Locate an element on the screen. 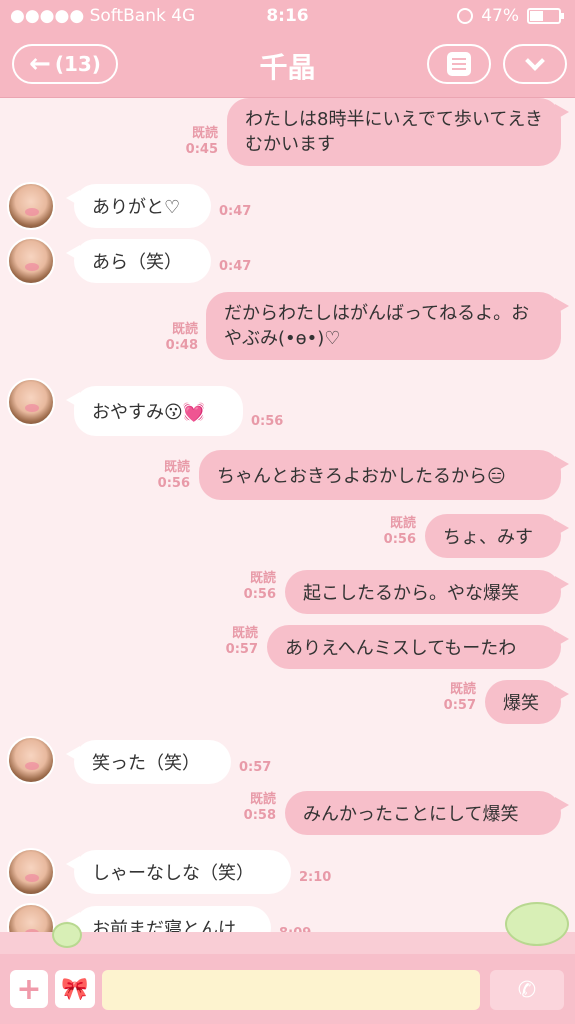 The image size is (575, 1024). ground-strip is located at coordinates (287, 943).